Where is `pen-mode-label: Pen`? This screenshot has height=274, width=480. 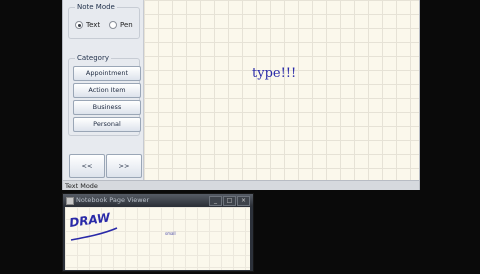 pen-mode-label: Pen is located at coordinates (126, 25).